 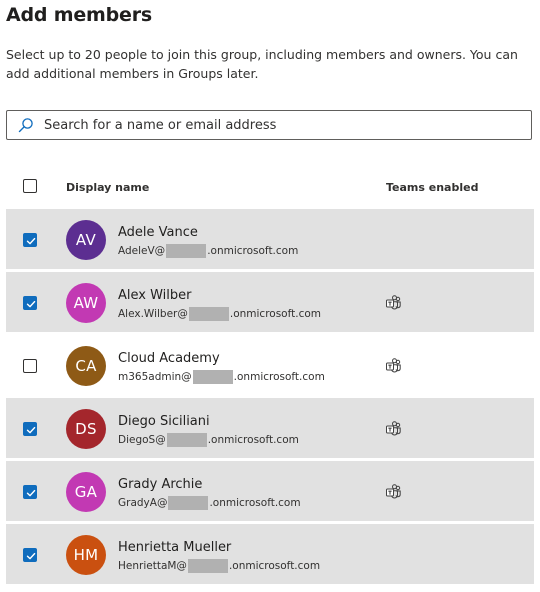 I want to click on member-name: Cloud Academy, so click(x=169, y=358).